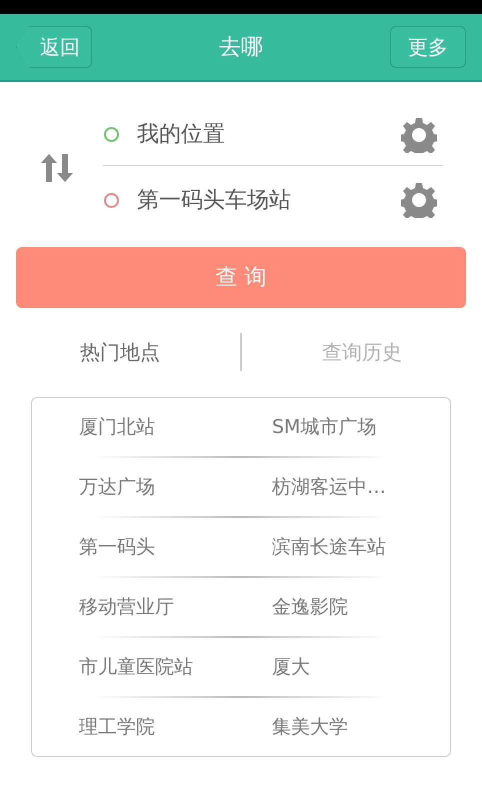 The image size is (482, 786). What do you see at coordinates (175, 667) in the screenshot?
I see `place-item: 市儿童医院站` at bounding box center [175, 667].